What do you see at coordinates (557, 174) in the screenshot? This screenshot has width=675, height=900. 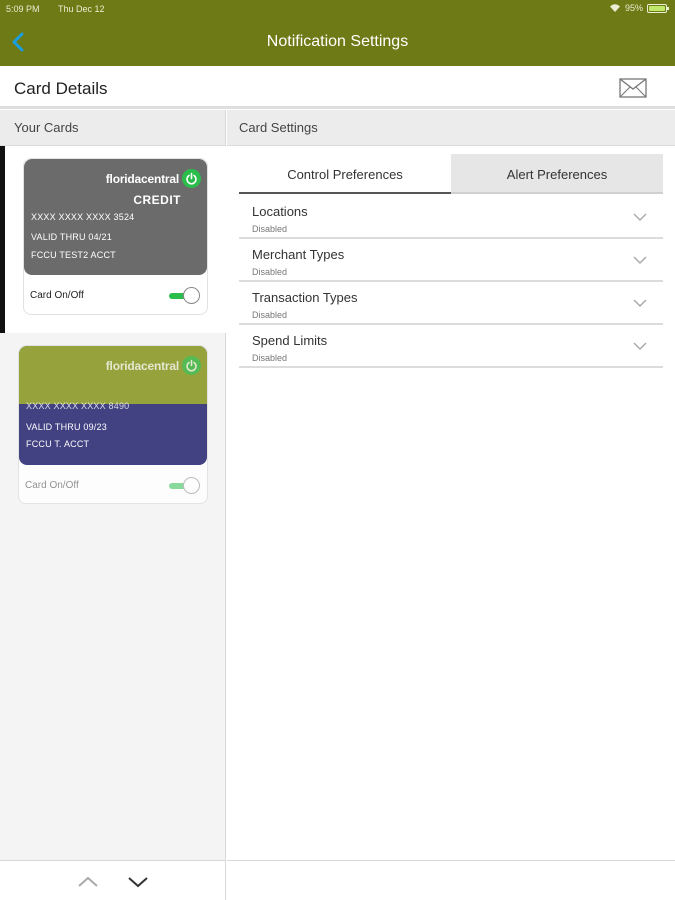 I see `tab-alert-preferences: Alert Preferences` at bounding box center [557, 174].